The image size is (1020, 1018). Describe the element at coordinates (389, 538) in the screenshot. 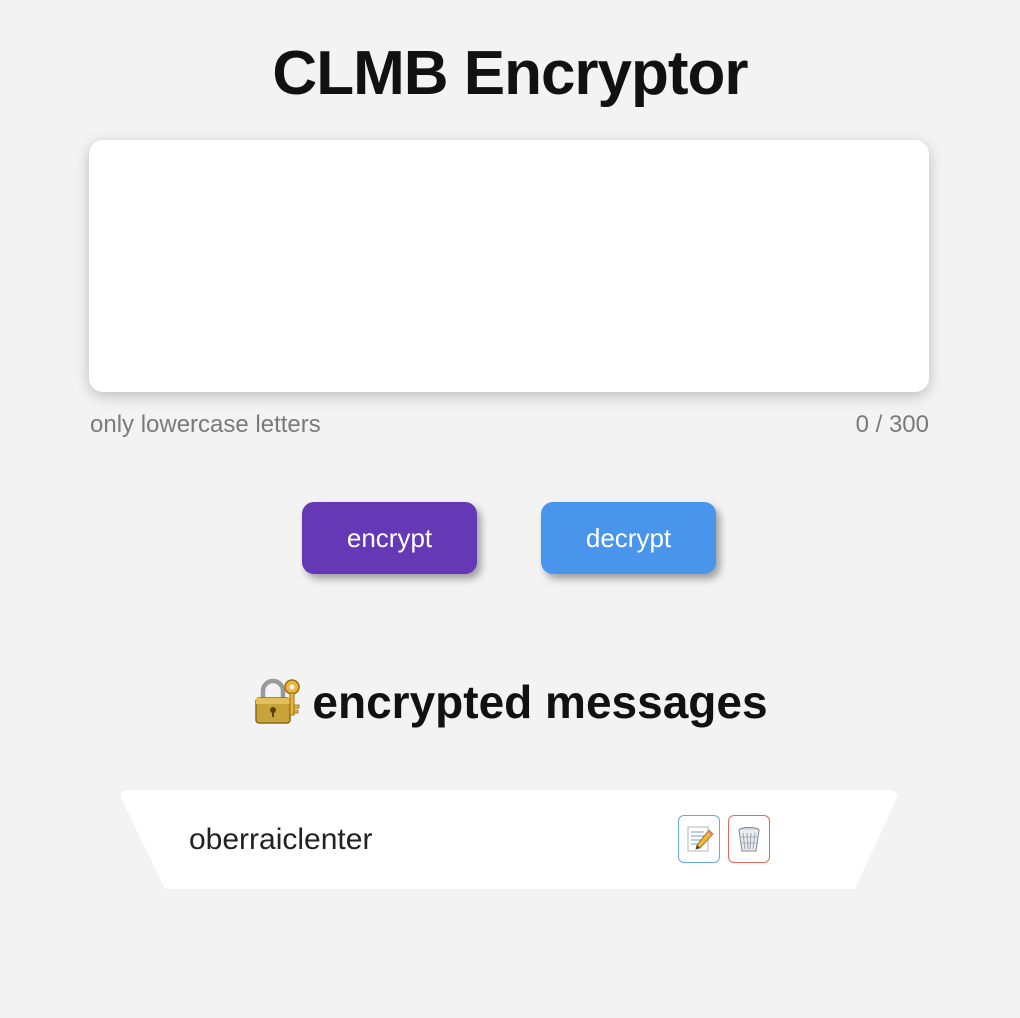

I see `encrypt-button: encrypt` at that location.